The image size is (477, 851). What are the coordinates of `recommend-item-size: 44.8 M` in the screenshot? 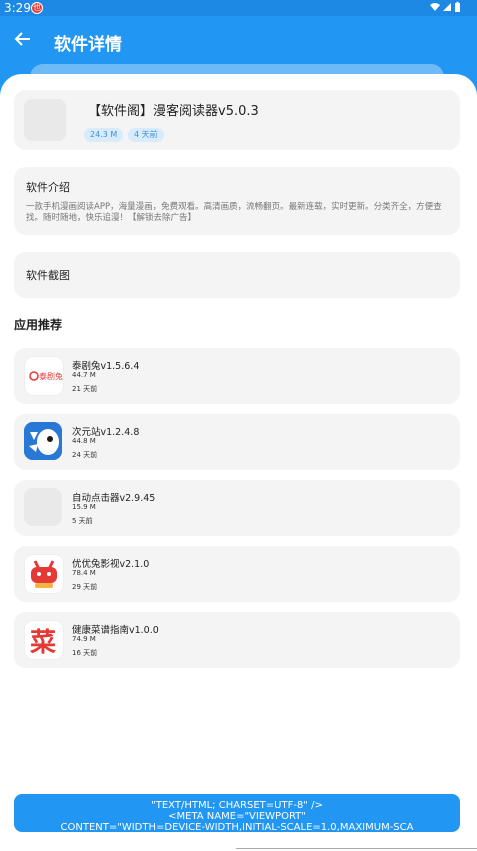 It's located at (84, 441).